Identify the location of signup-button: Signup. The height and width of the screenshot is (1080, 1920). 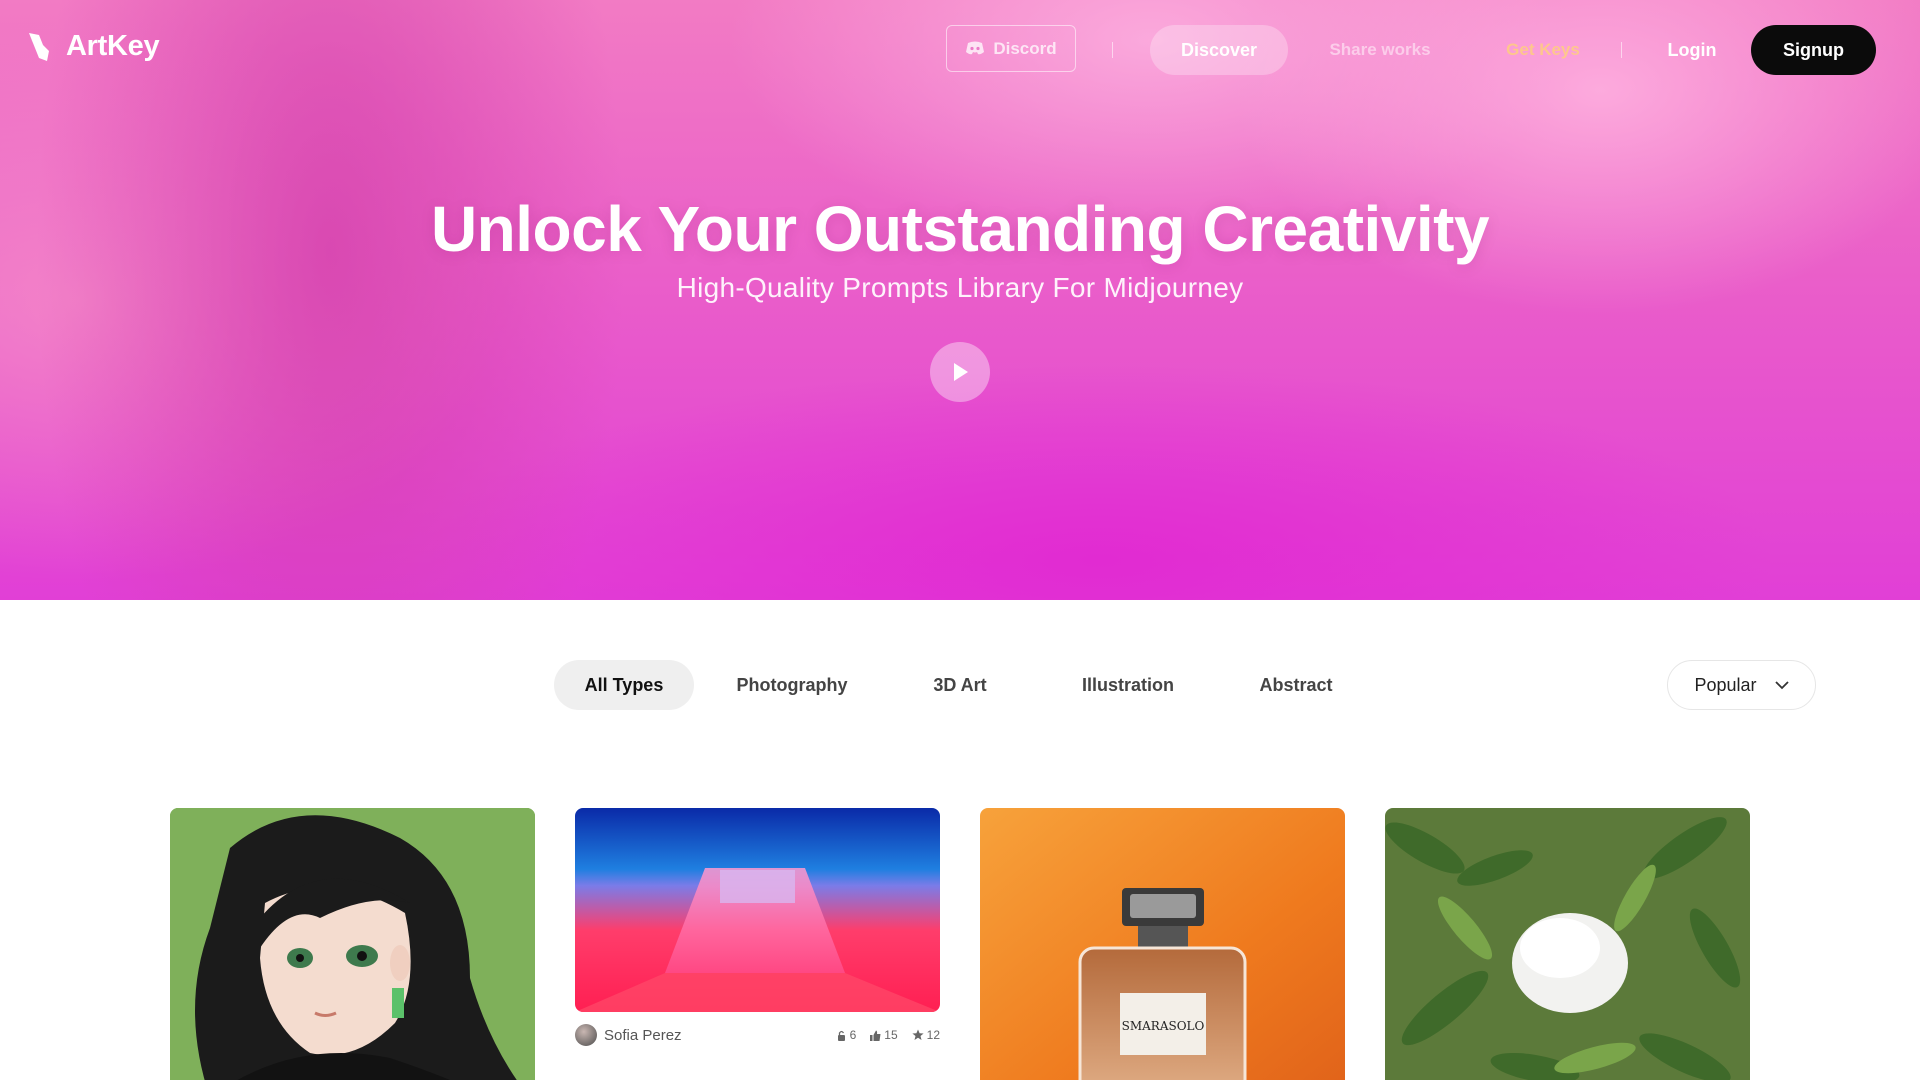
(1813, 50).